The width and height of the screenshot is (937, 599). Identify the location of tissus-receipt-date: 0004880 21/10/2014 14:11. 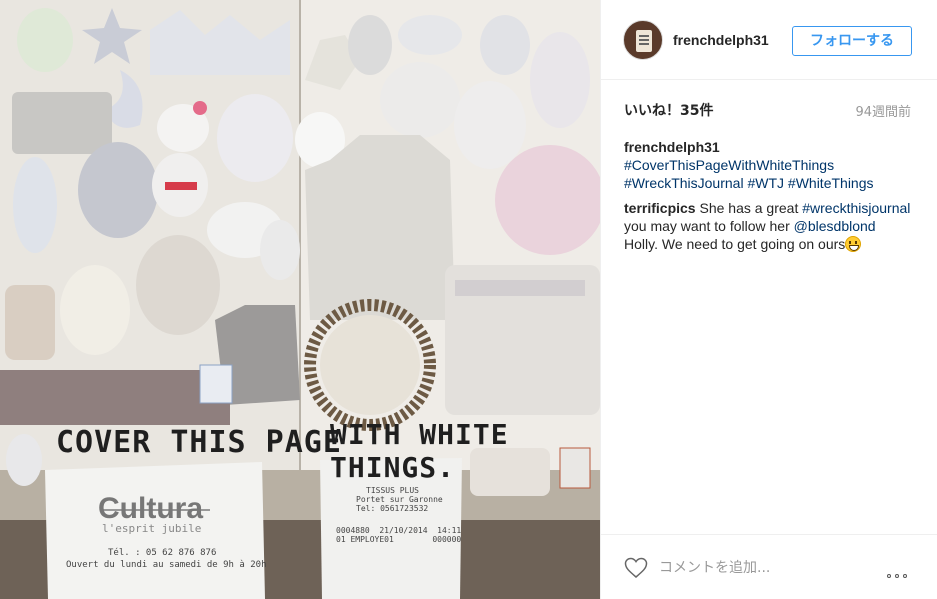
(399, 530).